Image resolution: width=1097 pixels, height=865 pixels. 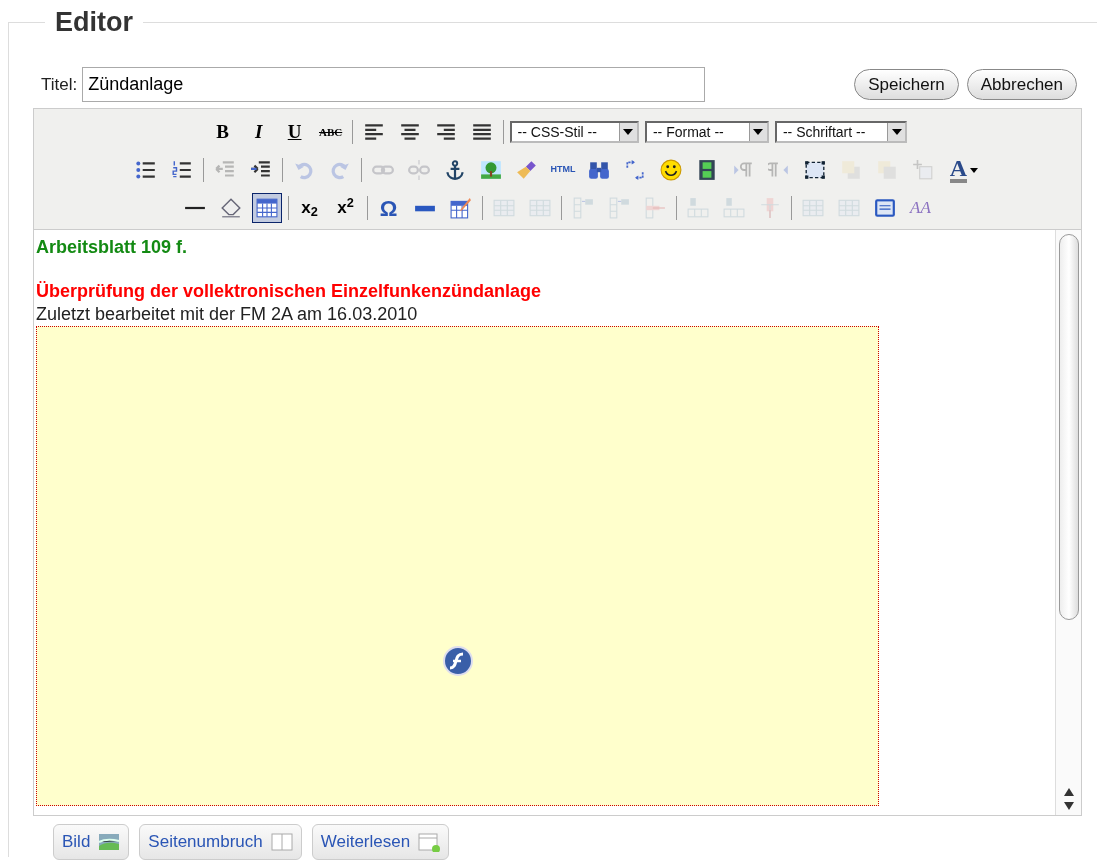 What do you see at coordinates (706, 132) in the screenshot?
I see `dropdown: -- Format --` at bounding box center [706, 132].